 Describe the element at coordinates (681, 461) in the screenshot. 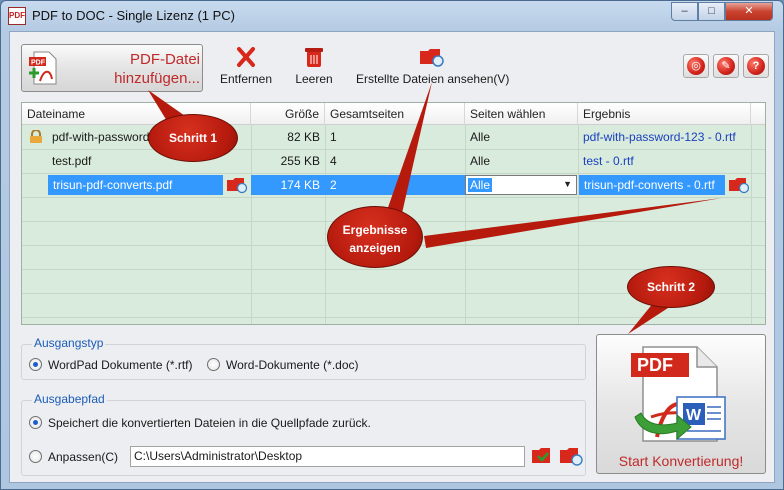

I see `start-conversion-label: Start Konvertierung!` at that location.